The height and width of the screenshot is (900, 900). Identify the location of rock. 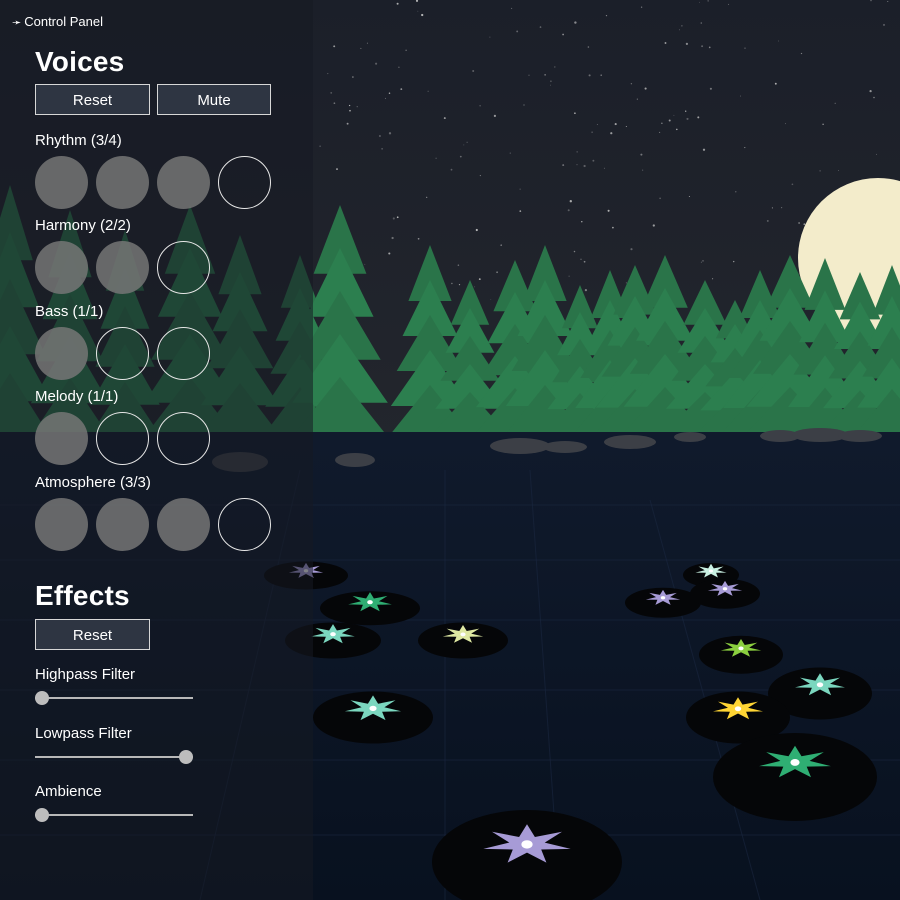
(860, 436).